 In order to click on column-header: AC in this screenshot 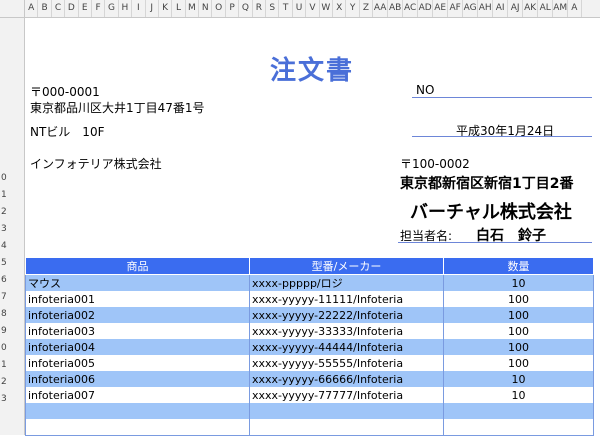, I will do `click(411, 8)`.